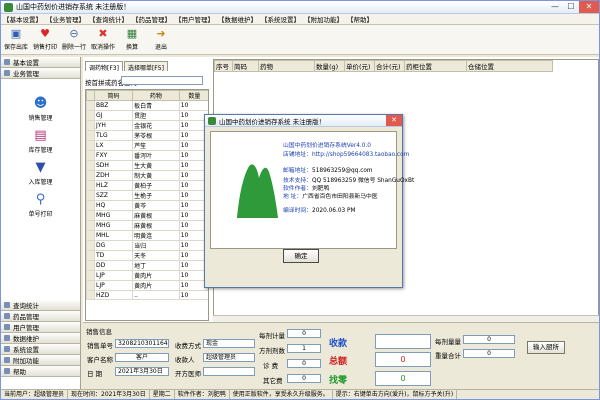  What do you see at coordinates (346, 153) in the screenshot?
I see `shop-address: 店铺地址：http://shop59664083.taobao.com` at bounding box center [346, 153].